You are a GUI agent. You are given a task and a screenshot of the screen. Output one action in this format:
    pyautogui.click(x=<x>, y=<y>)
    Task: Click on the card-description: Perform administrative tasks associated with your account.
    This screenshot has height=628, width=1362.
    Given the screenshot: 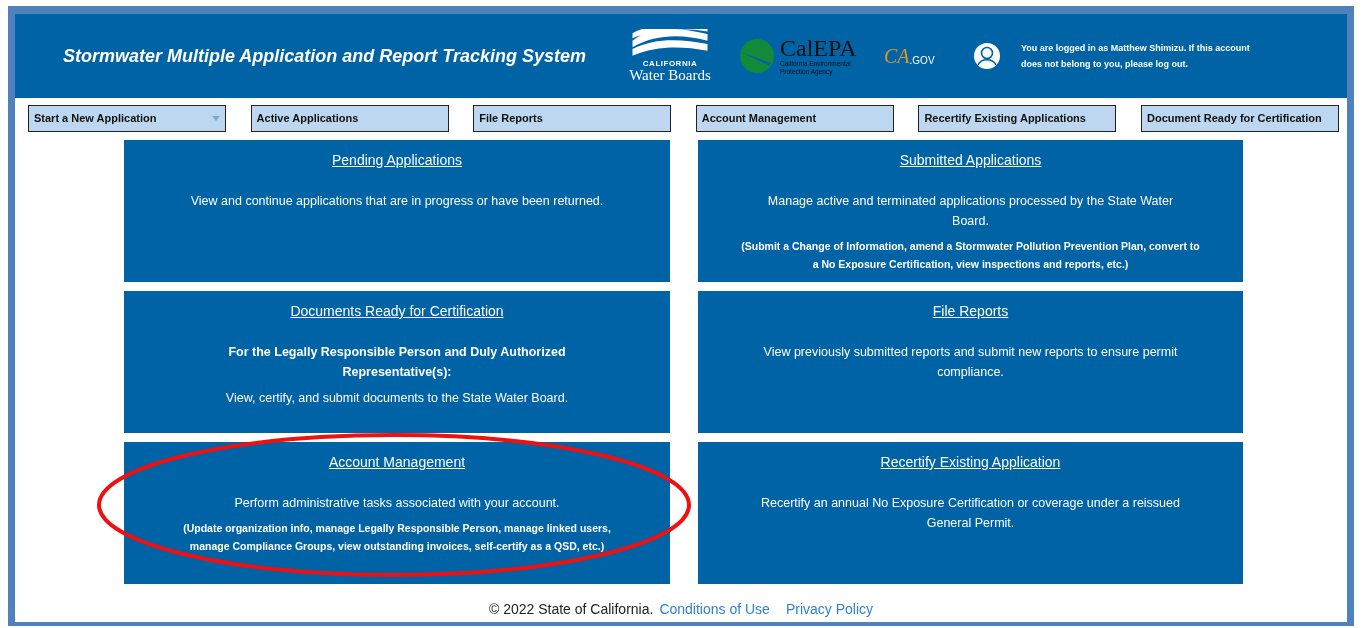 What is the action you would take?
    pyautogui.click(x=397, y=503)
    